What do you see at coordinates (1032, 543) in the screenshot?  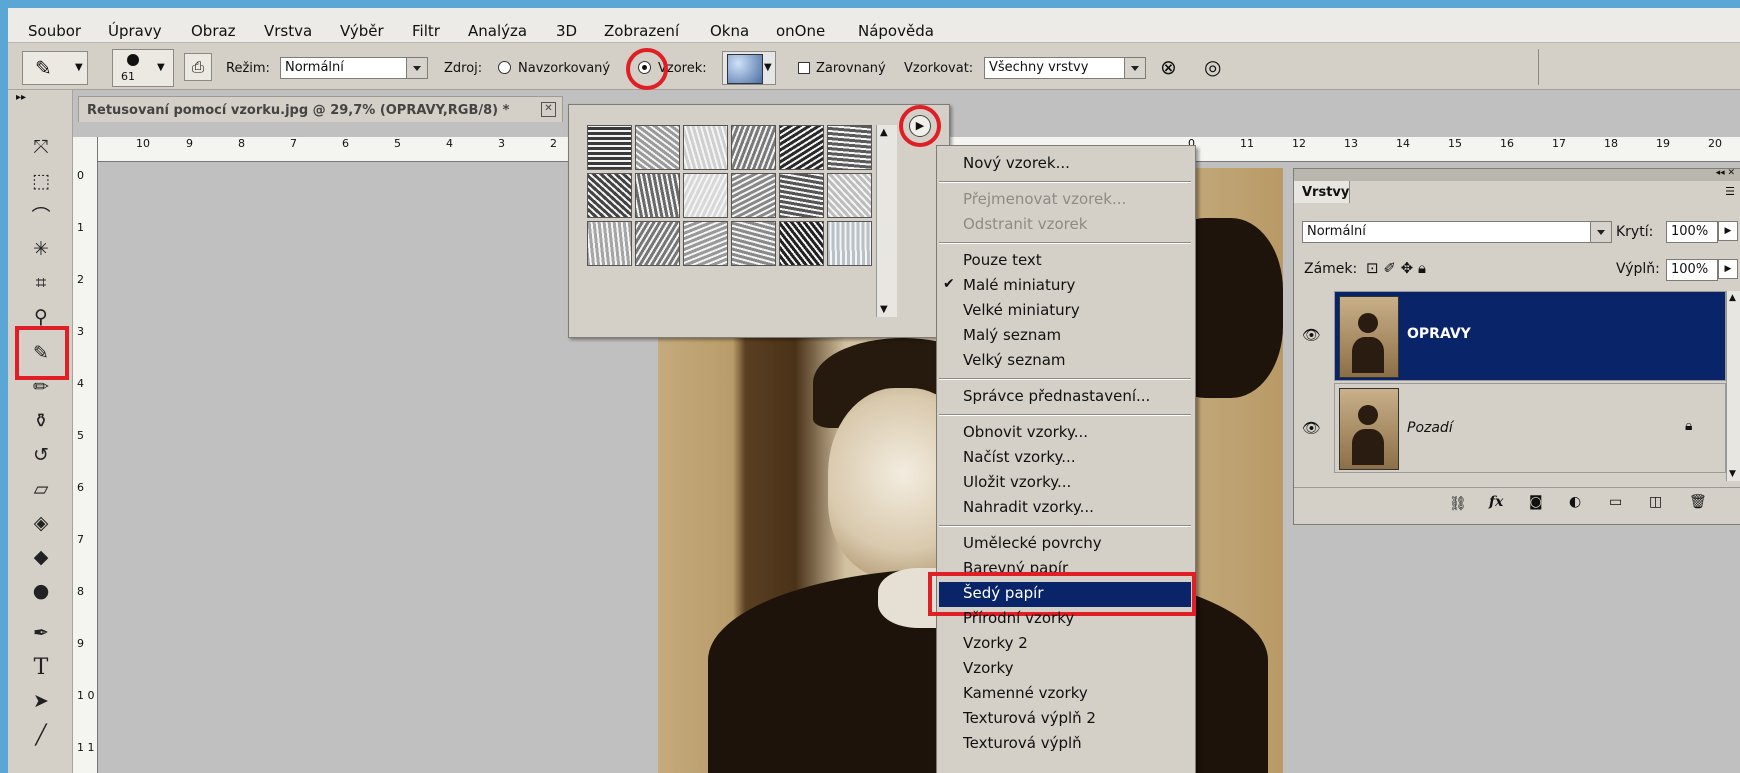 I see `menu-item-artist-surfaces: Umělecké povrchy` at bounding box center [1032, 543].